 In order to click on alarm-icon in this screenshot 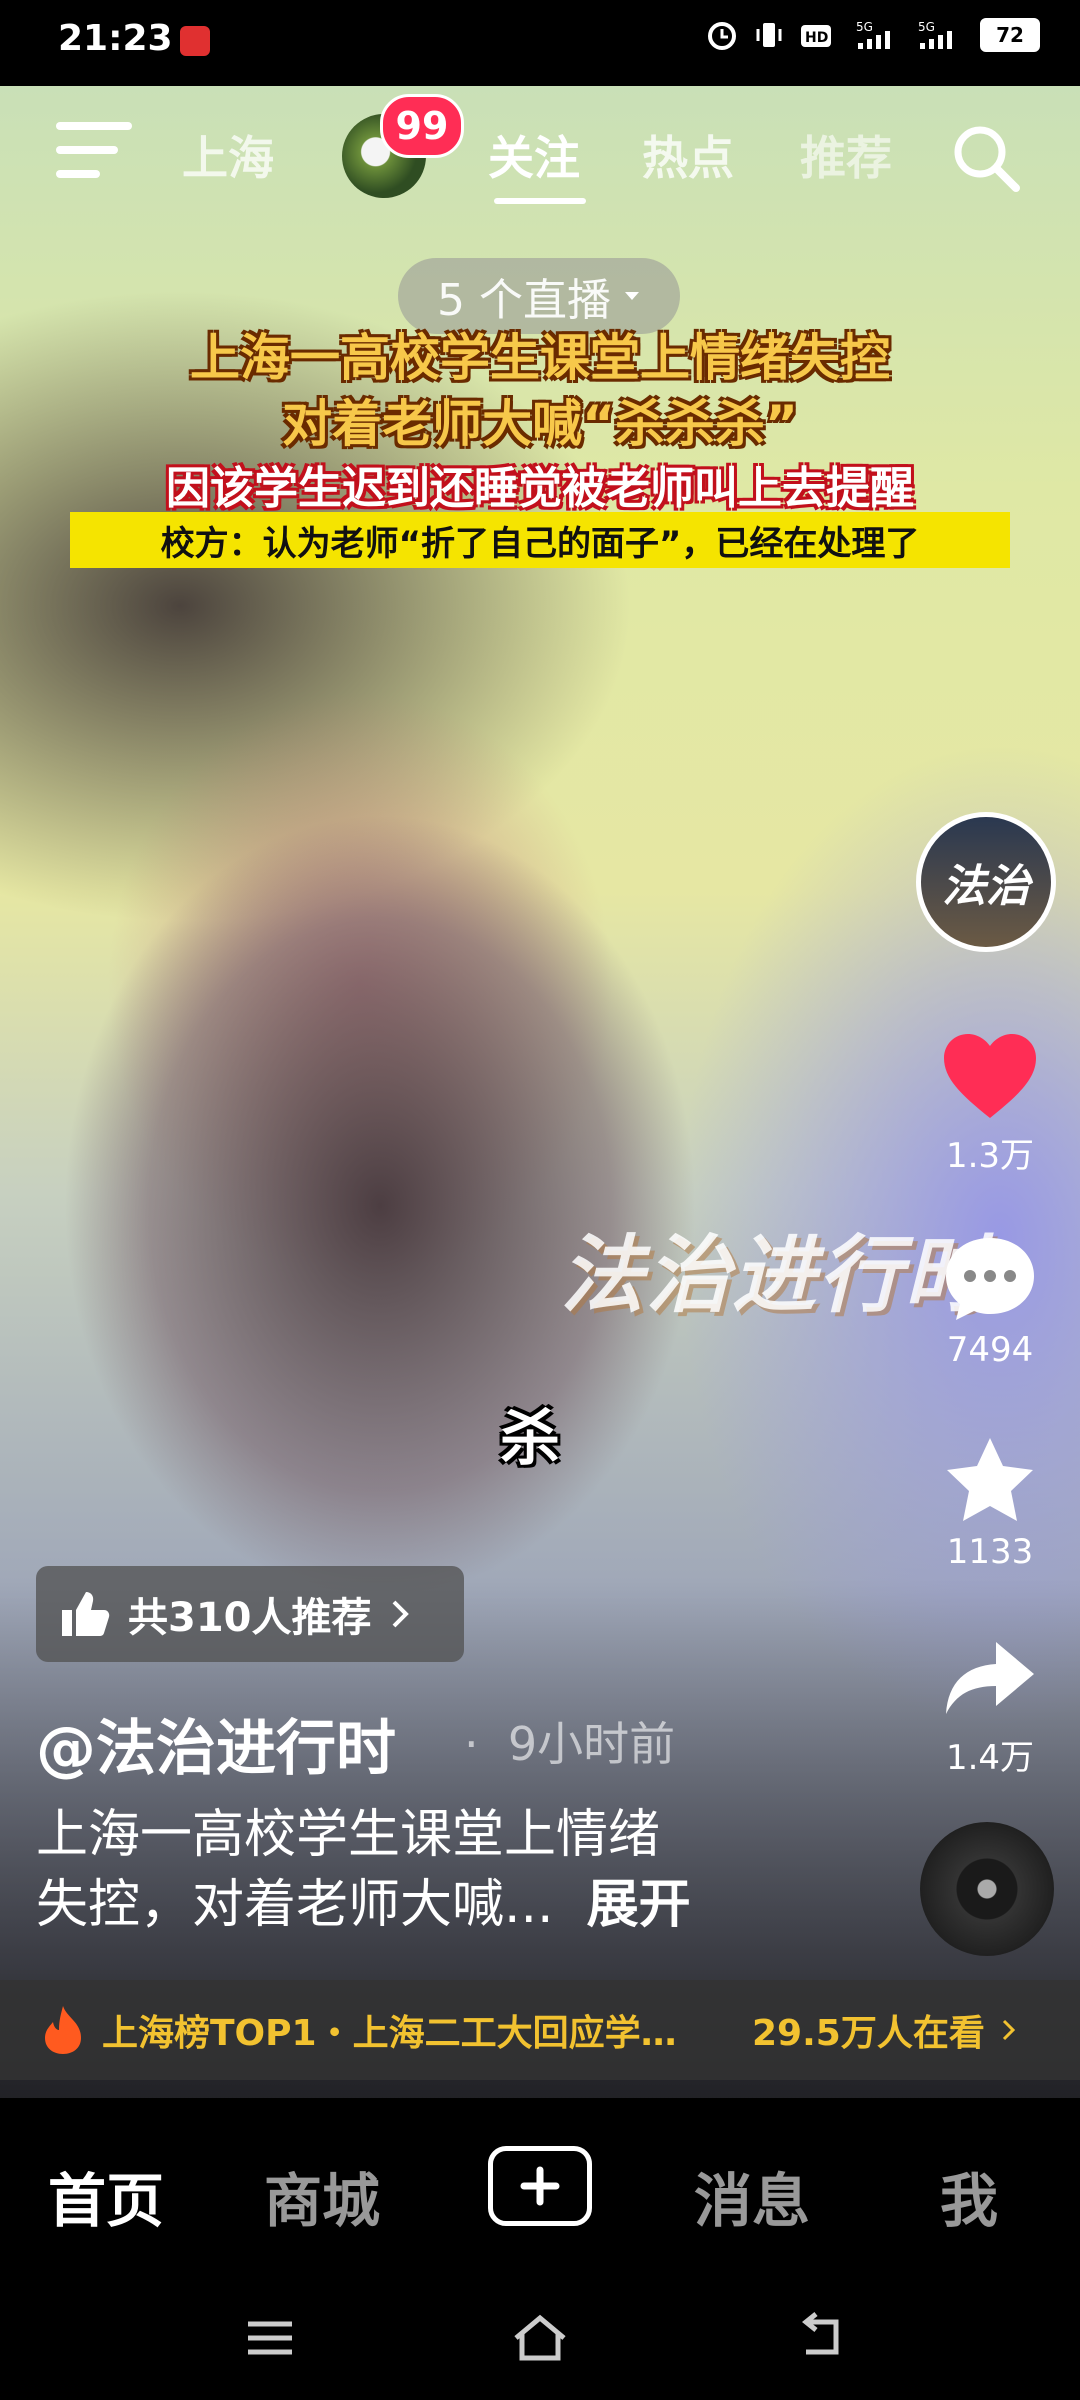, I will do `click(722, 36)`.